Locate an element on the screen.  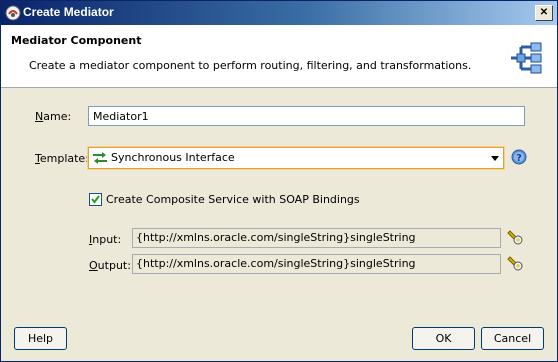
close-button: ✕ is located at coordinates (544, 13).